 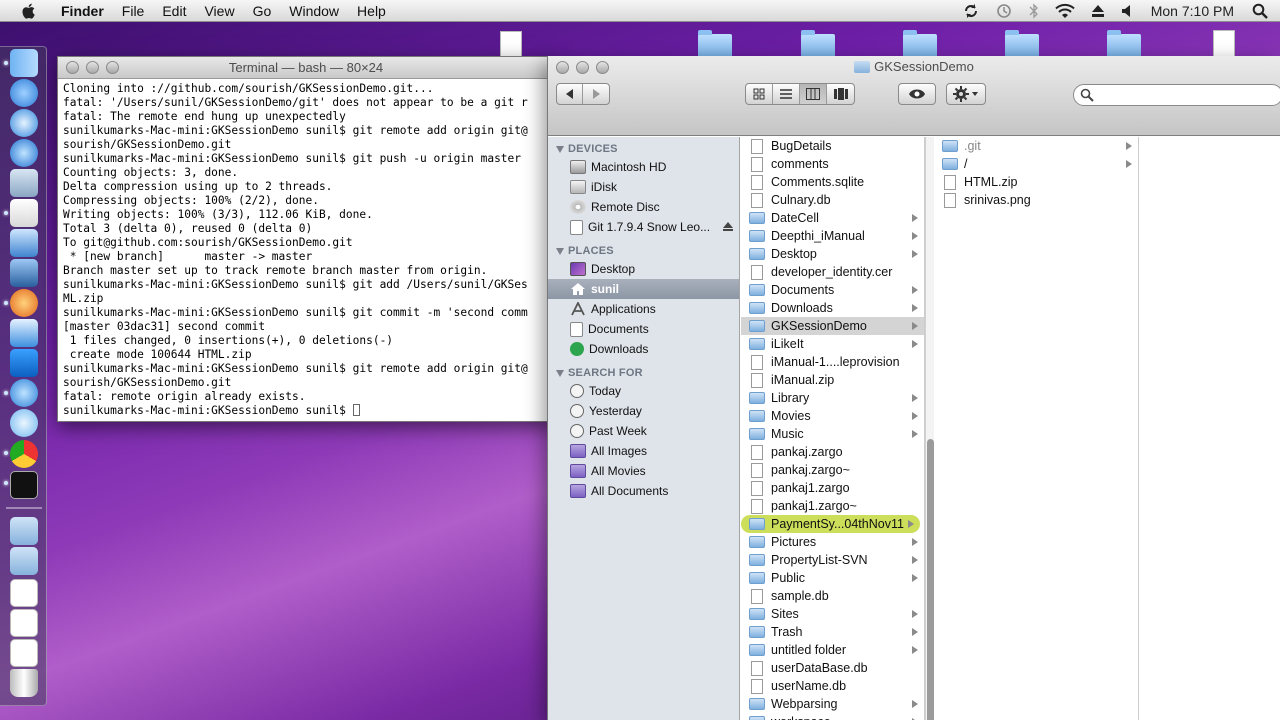 What do you see at coordinates (24, 123) in the screenshot?
I see `safari-icon` at bounding box center [24, 123].